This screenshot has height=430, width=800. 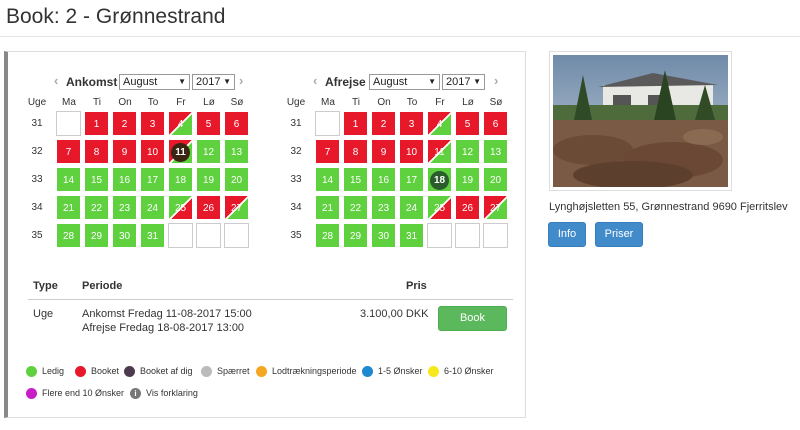 What do you see at coordinates (102, 286) in the screenshot?
I see `periode-header: Periode` at bounding box center [102, 286].